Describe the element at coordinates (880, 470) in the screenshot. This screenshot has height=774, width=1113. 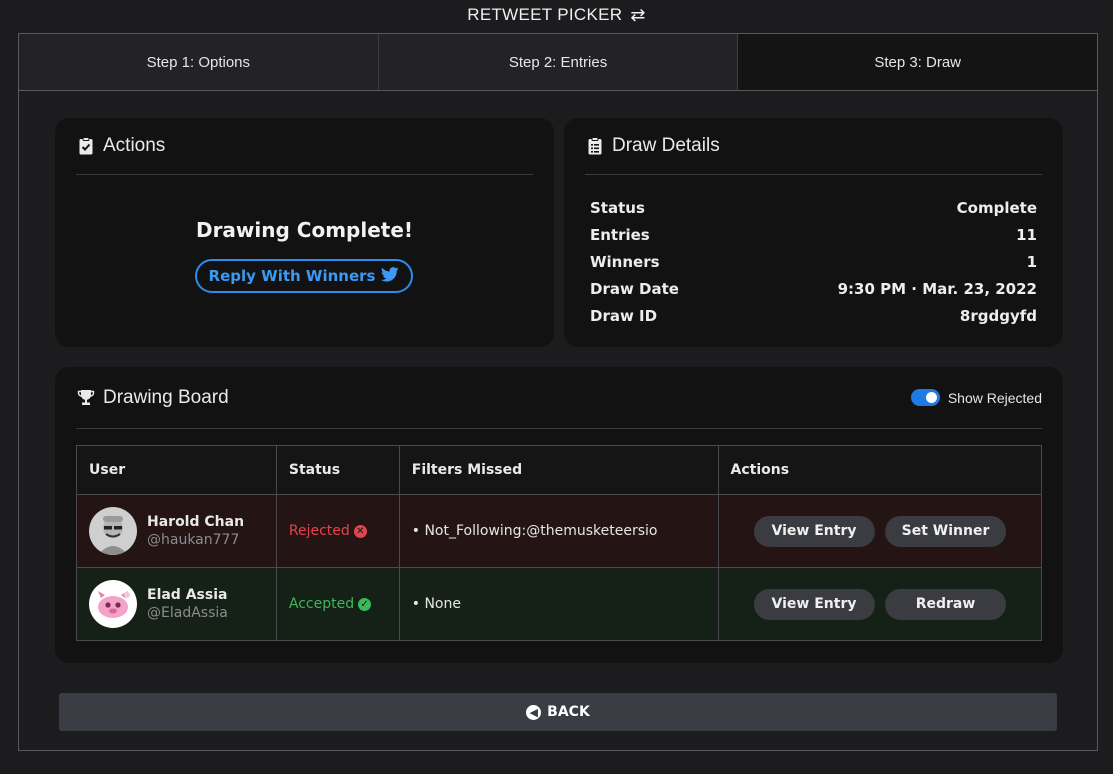
I see `column-header-actions: Actions` at that location.